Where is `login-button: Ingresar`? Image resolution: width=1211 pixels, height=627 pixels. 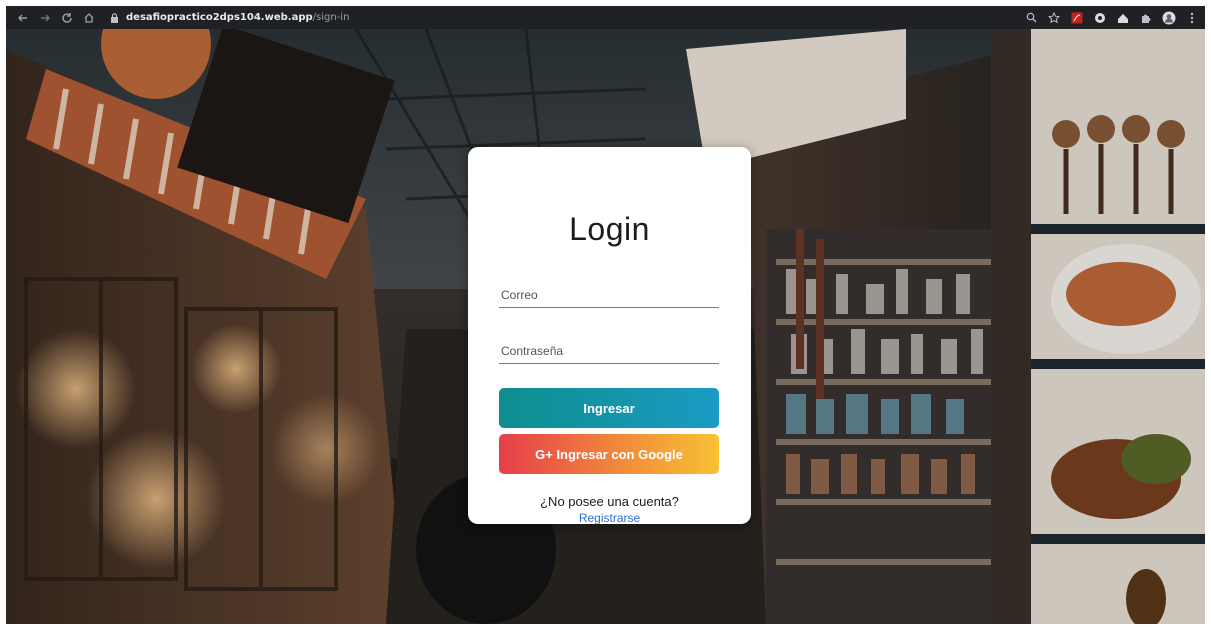 login-button: Ingresar is located at coordinates (609, 408).